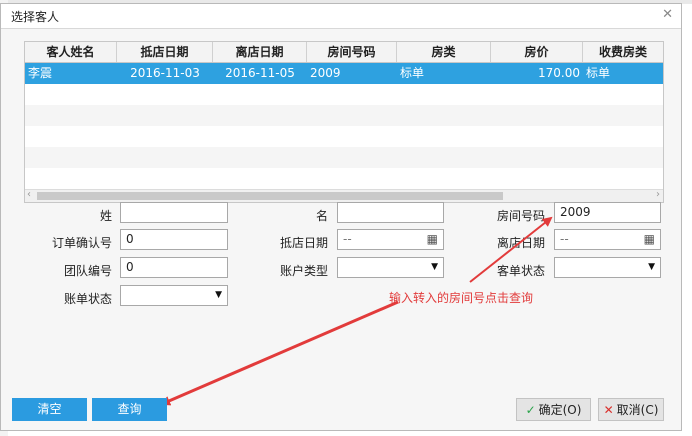  Describe the element at coordinates (129, 409) in the screenshot. I see `query-button: 查询` at that location.